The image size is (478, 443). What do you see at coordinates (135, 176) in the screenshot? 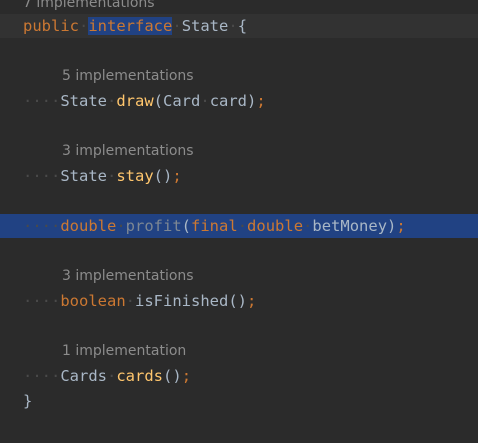
I see `method-name: stay` at bounding box center [135, 176].